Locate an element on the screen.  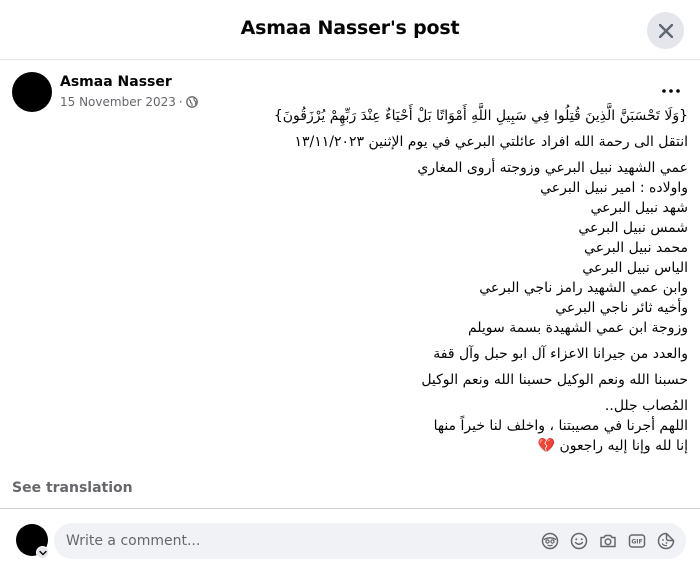
sticker-button is located at coordinates (666, 541).